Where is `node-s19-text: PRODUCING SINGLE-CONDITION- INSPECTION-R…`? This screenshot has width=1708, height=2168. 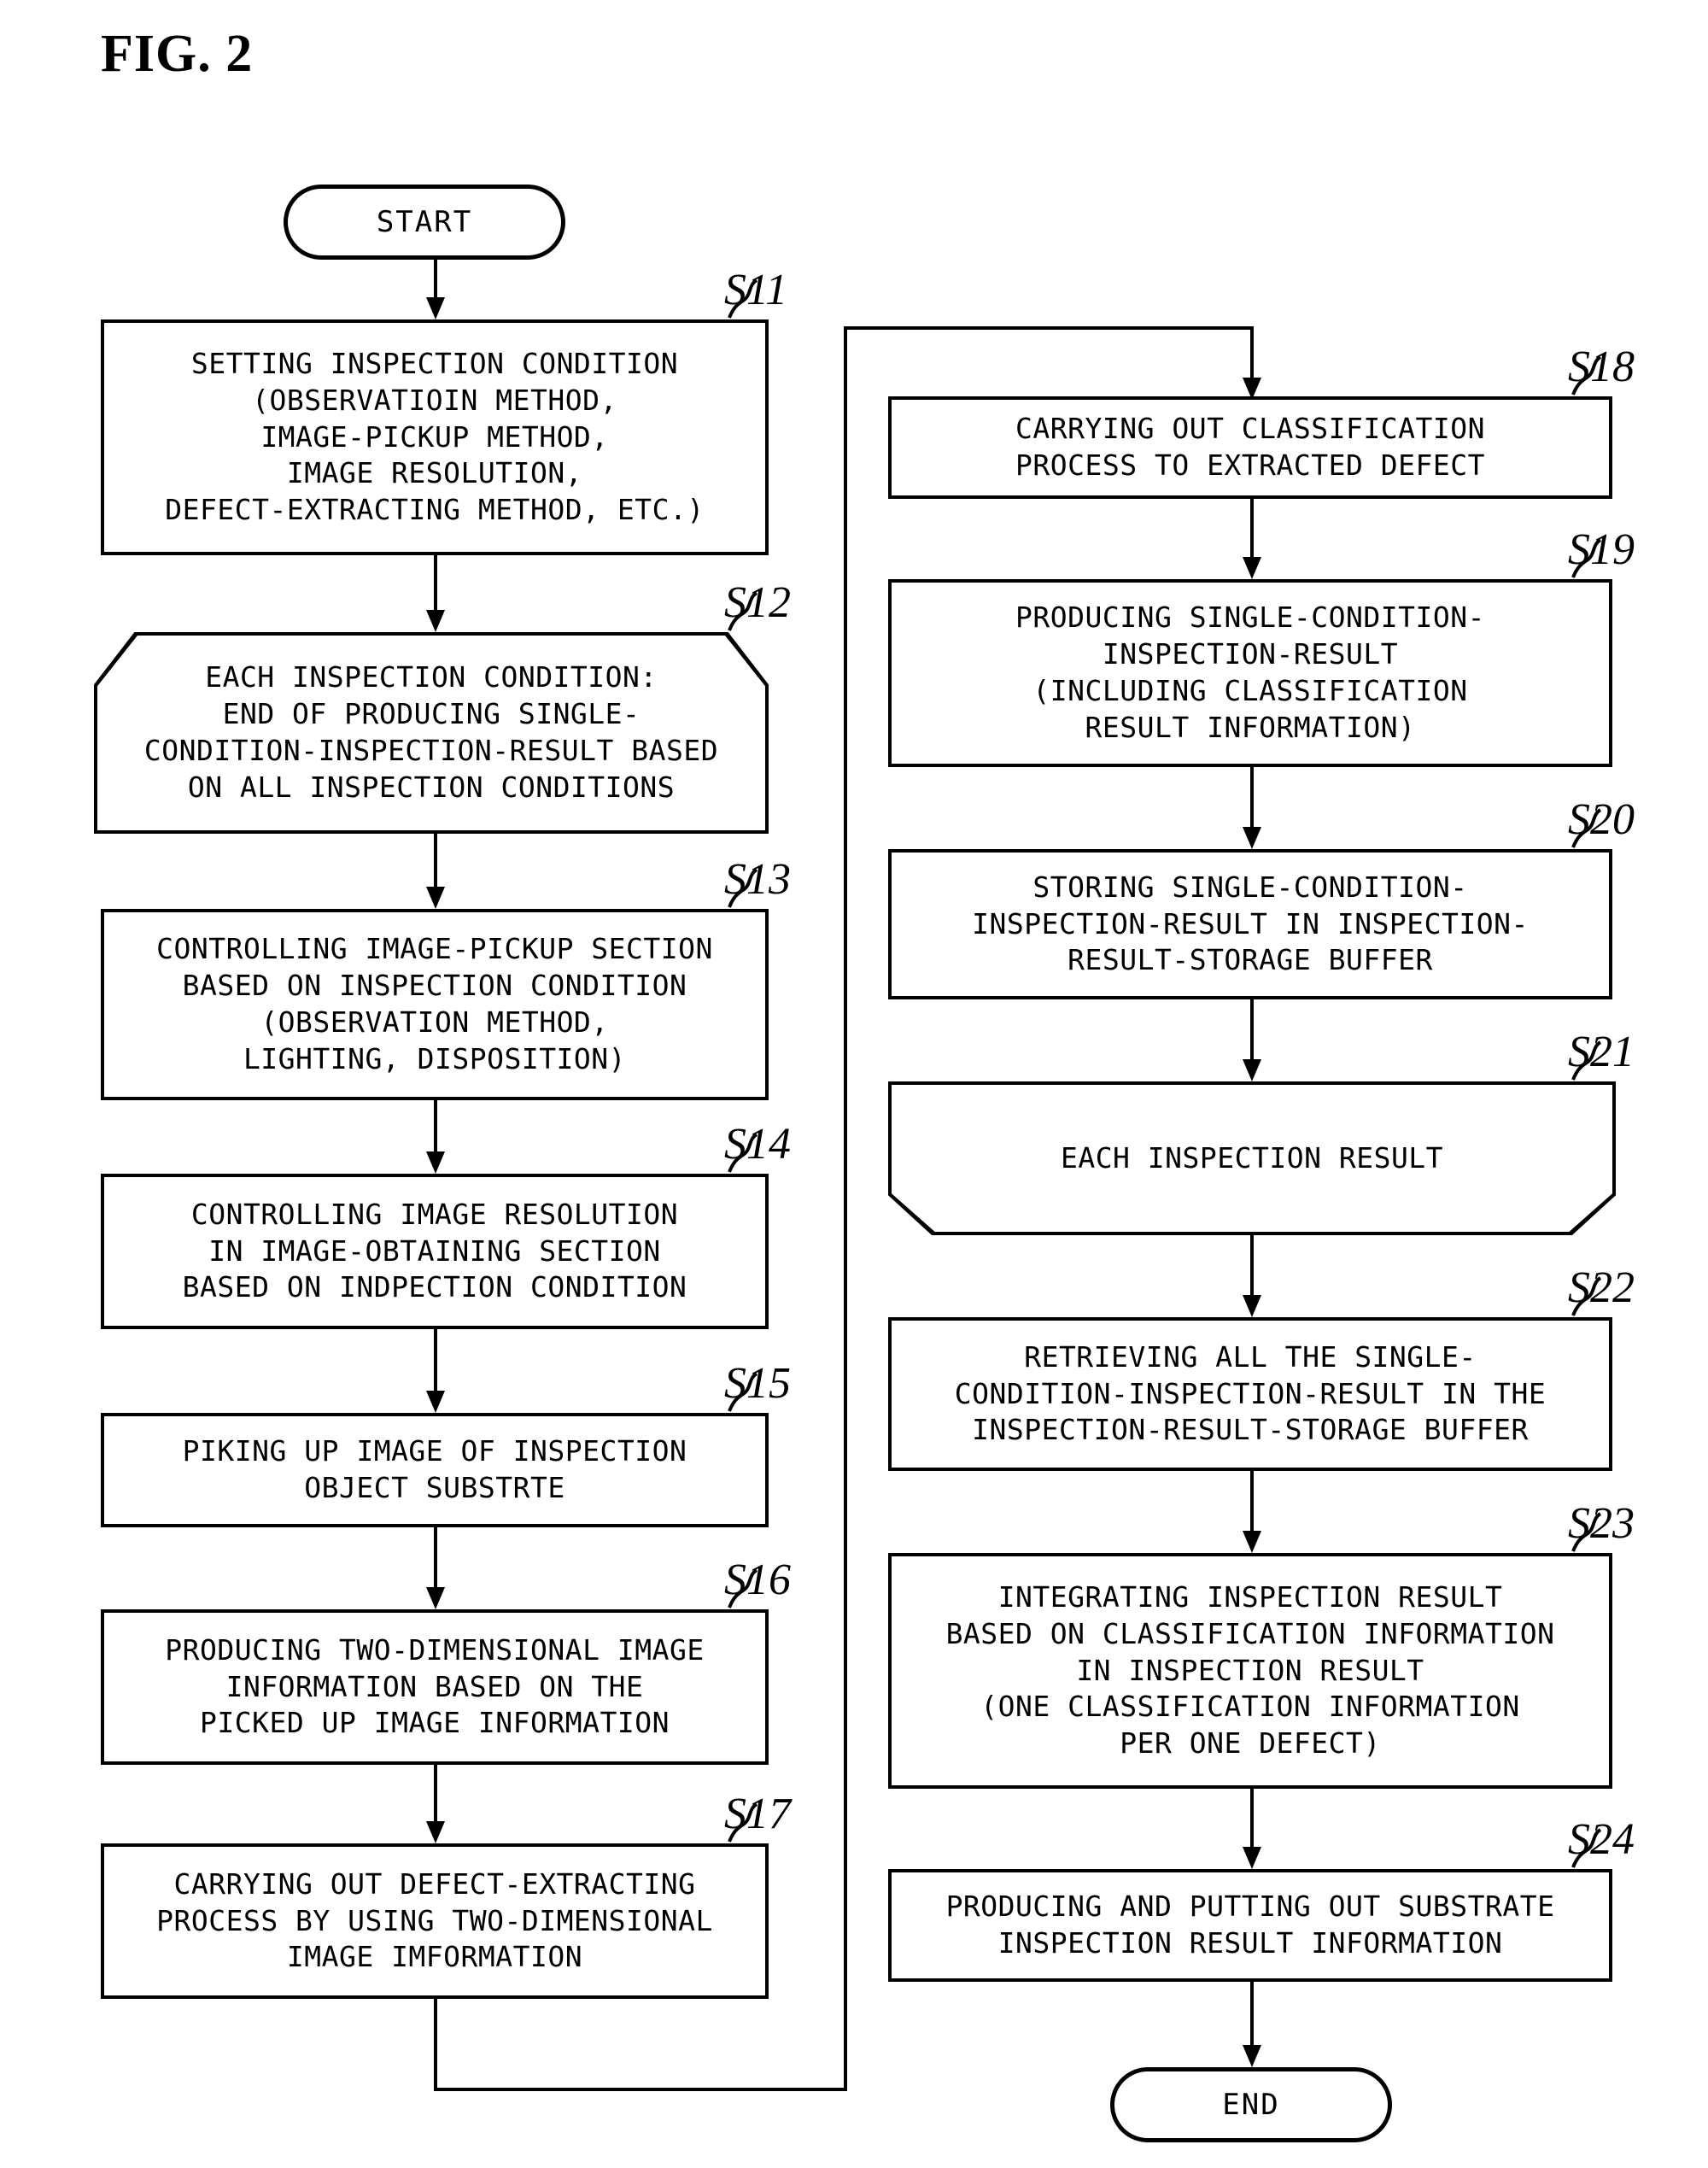 node-s19-text: PRODUCING SINGLE-CONDITION- INSPECTION-R… is located at coordinates (1250, 673).